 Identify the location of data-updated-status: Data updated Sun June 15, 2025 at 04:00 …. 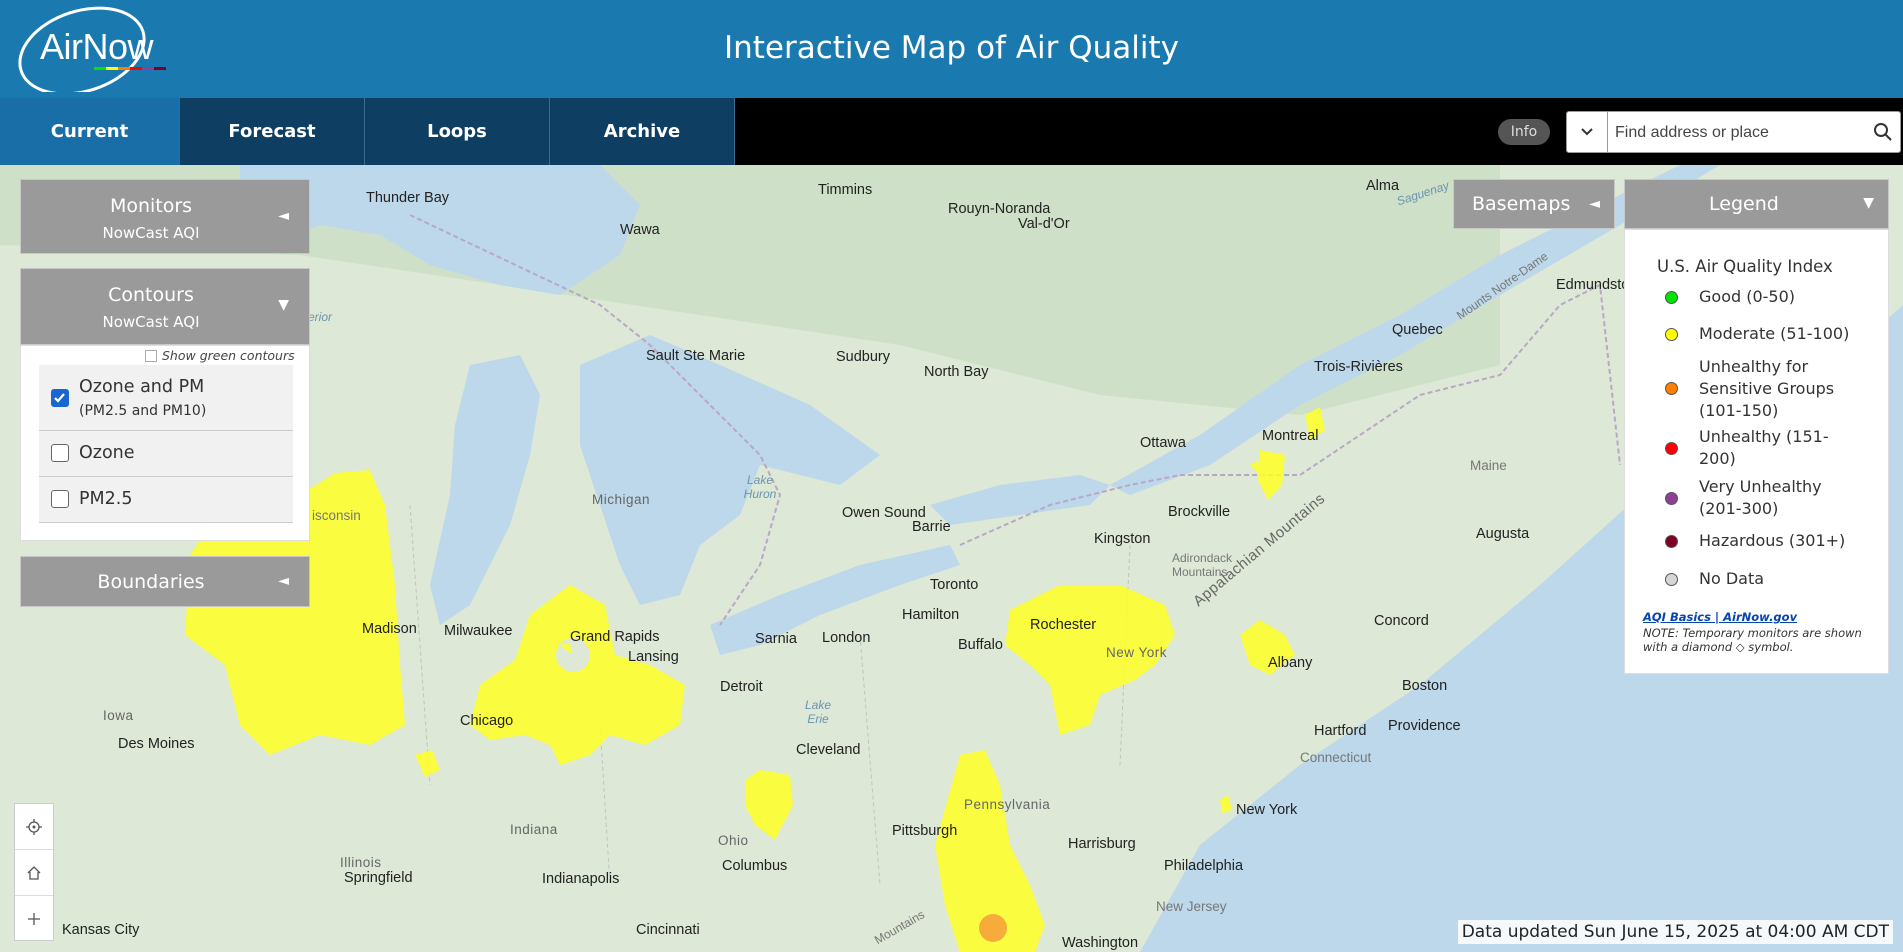
(1675, 932).